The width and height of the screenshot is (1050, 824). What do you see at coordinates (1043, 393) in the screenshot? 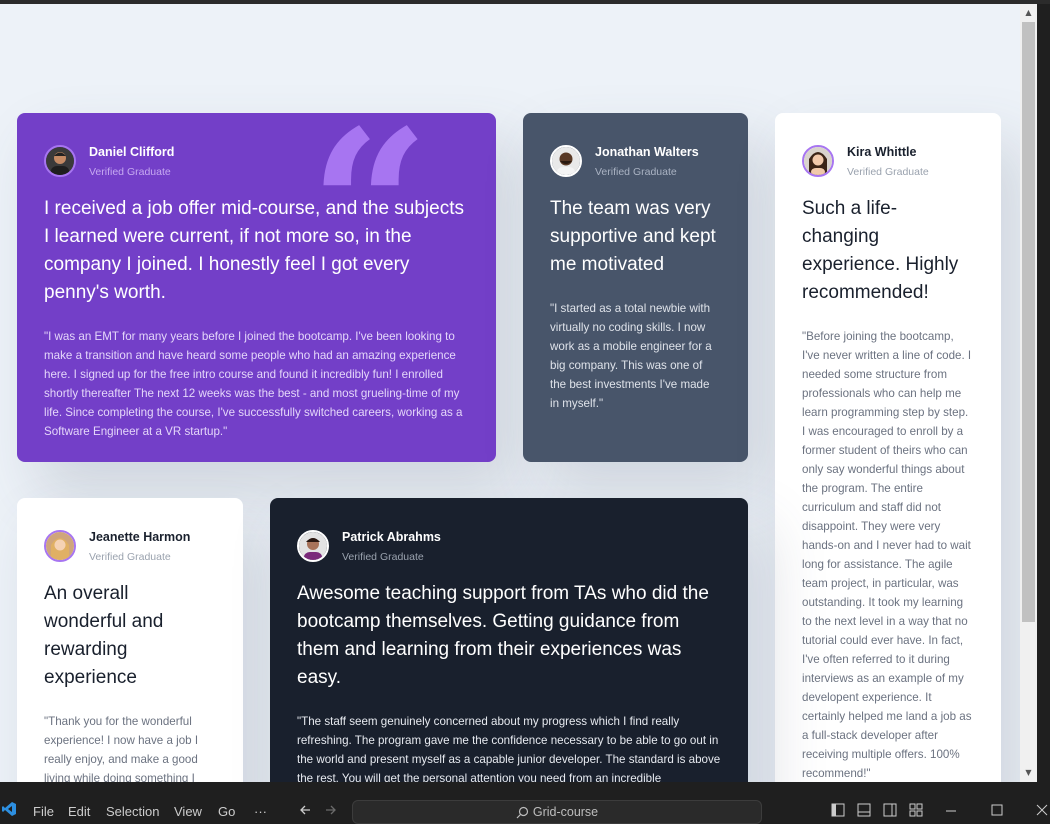
I see `window-right-border` at bounding box center [1043, 393].